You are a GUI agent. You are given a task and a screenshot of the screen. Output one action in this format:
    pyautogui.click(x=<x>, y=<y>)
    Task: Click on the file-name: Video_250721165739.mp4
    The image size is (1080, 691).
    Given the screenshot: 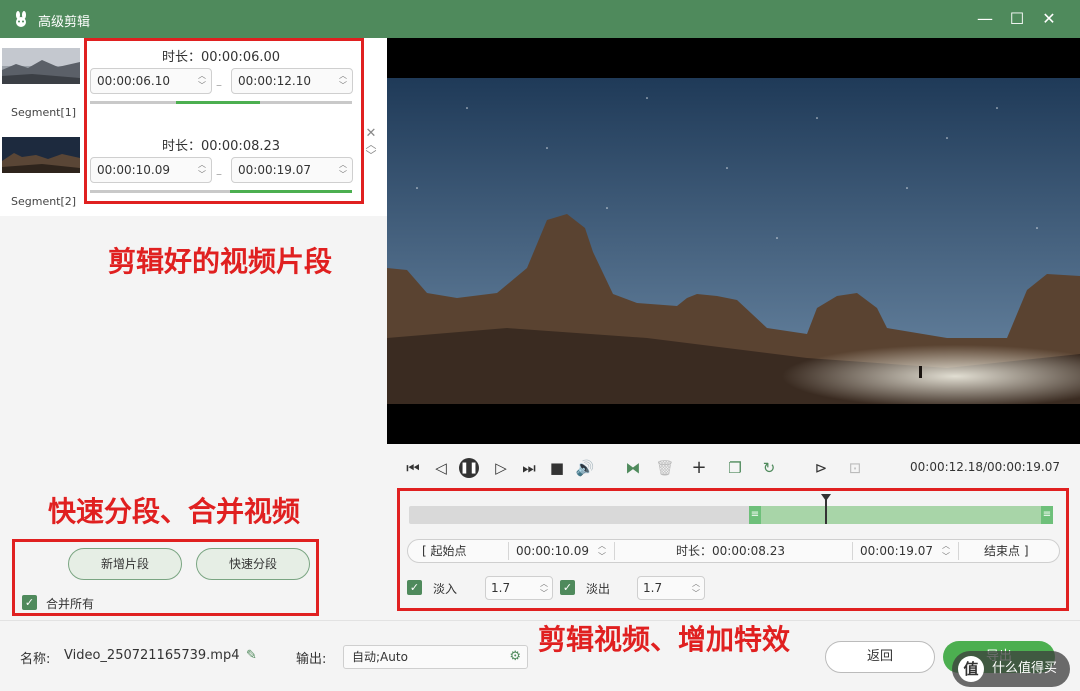 What is the action you would take?
    pyautogui.click(x=152, y=655)
    